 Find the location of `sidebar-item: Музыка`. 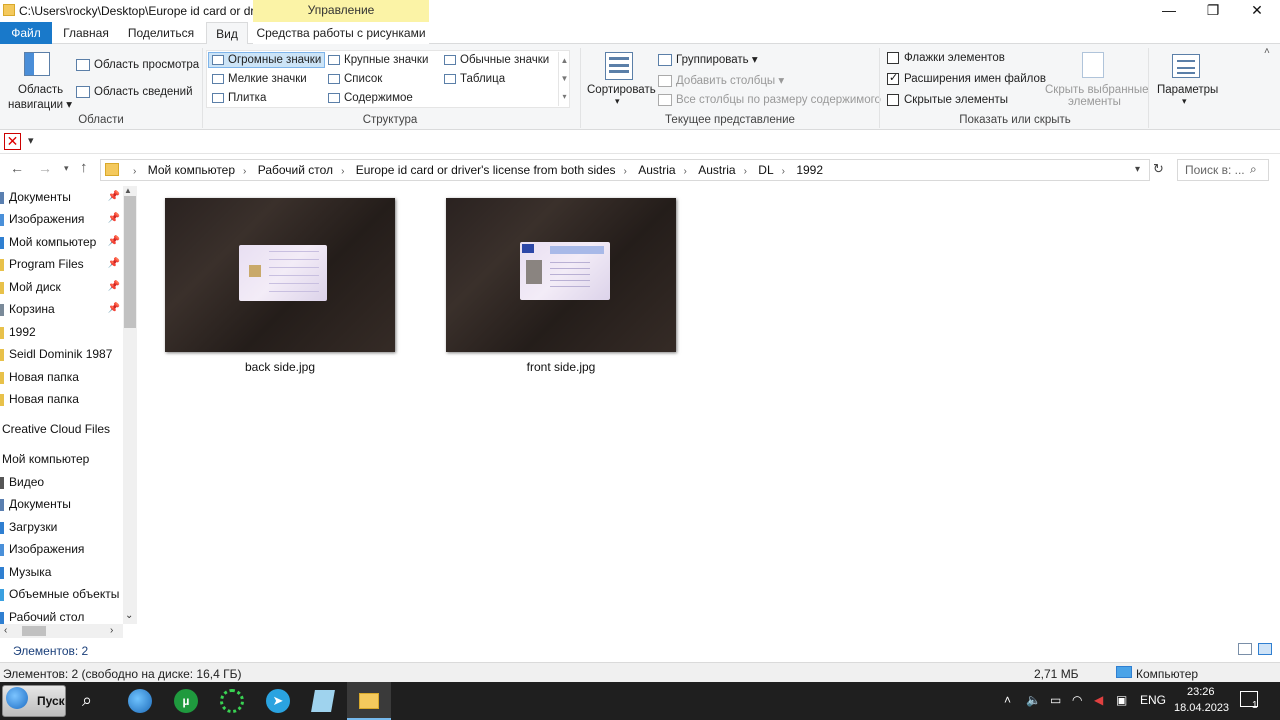

sidebar-item: Музыка is located at coordinates (62, 572).